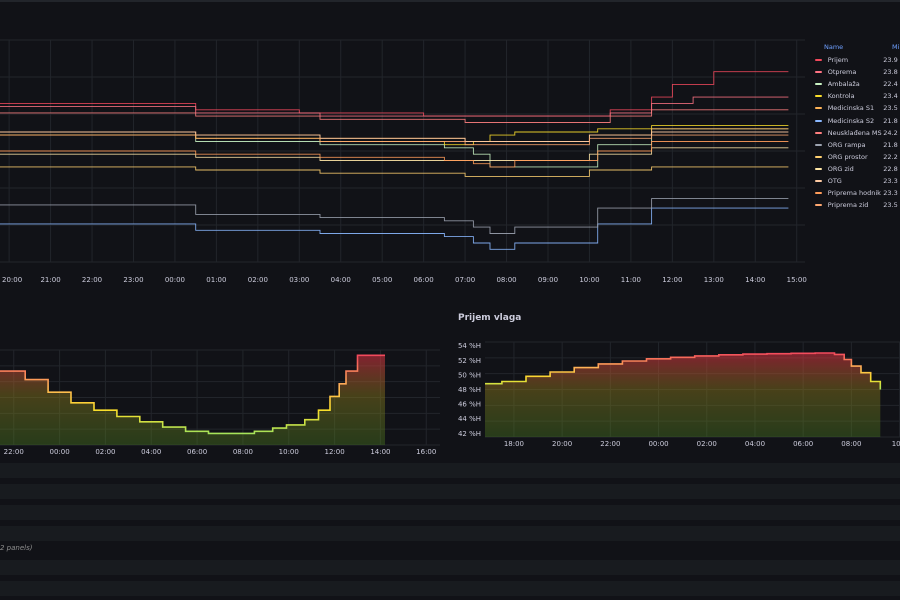 Image resolution: width=900 pixels, height=600 pixels. I want to click on y-tick-label: 52 %H, so click(469, 361).